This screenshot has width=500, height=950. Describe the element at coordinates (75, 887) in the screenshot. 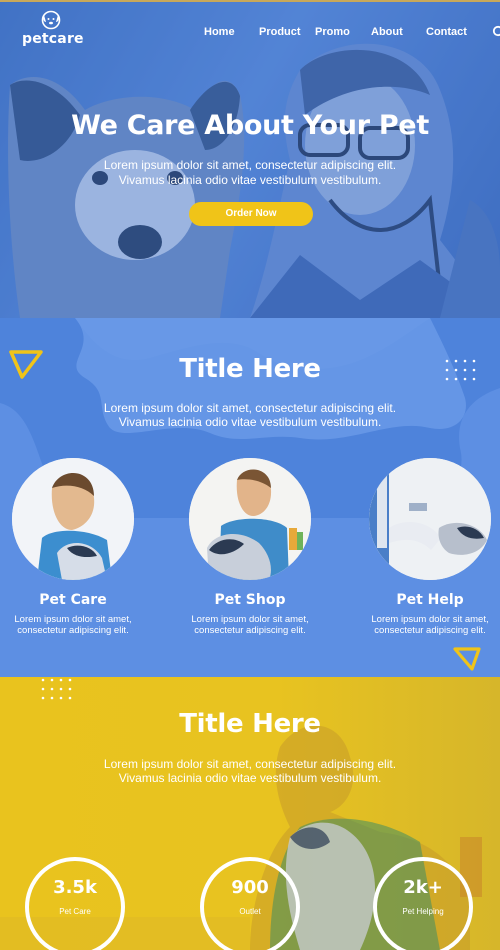

I see `stat-value: 3.5k` at that location.